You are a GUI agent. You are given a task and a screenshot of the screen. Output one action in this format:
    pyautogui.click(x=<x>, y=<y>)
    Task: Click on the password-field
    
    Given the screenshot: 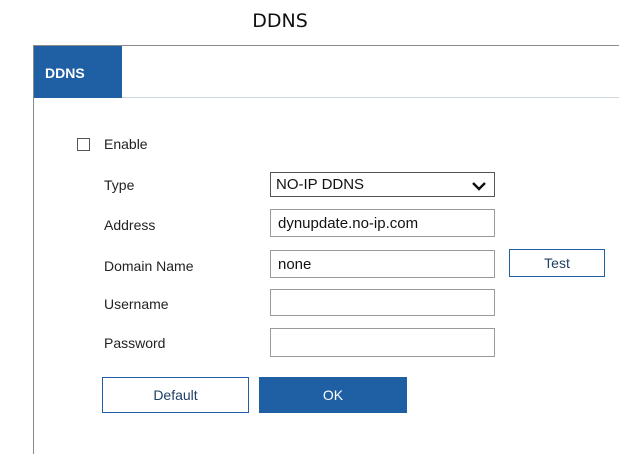 What is the action you would take?
    pyautogui.click(x=382, y=342)
    